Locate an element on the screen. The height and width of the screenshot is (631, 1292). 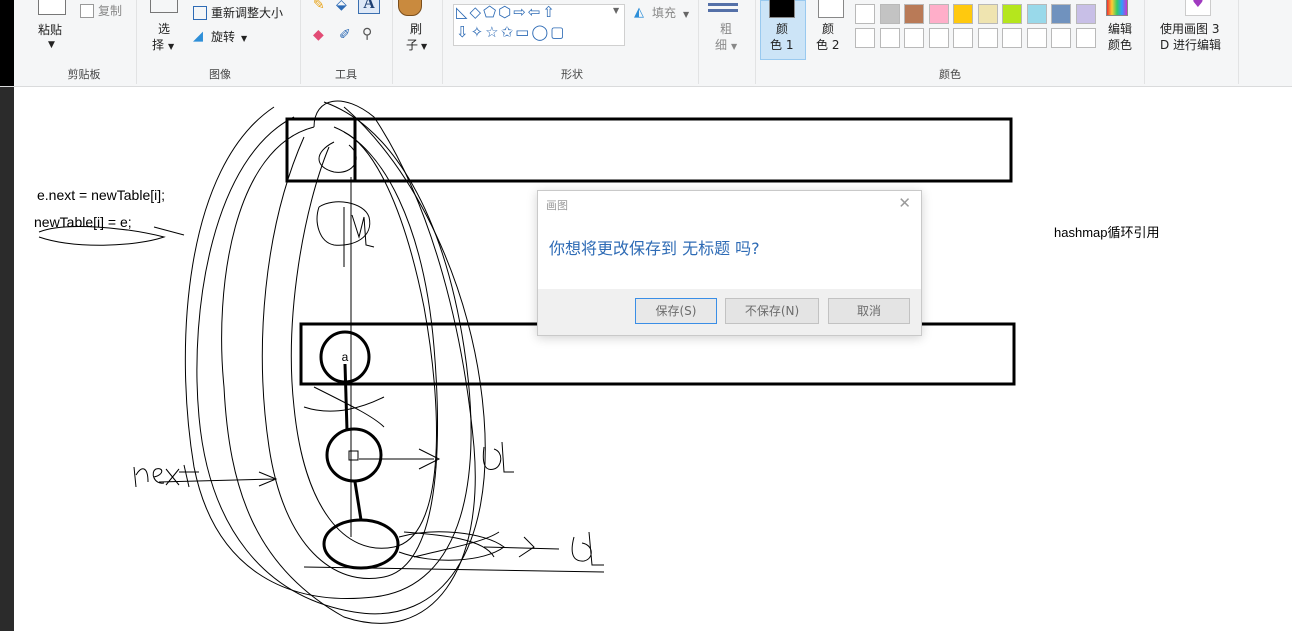
node-link is located at coordinates (346, 397).